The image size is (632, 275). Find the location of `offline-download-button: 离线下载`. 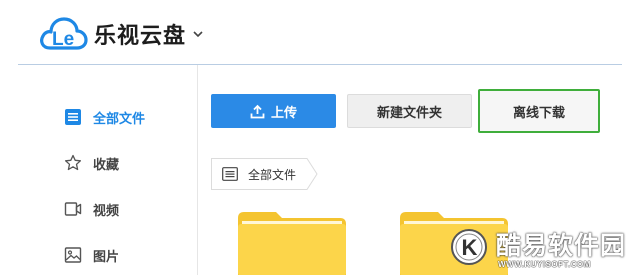

offline-download-button: 离线下载 is located at coordinates (539, 111).